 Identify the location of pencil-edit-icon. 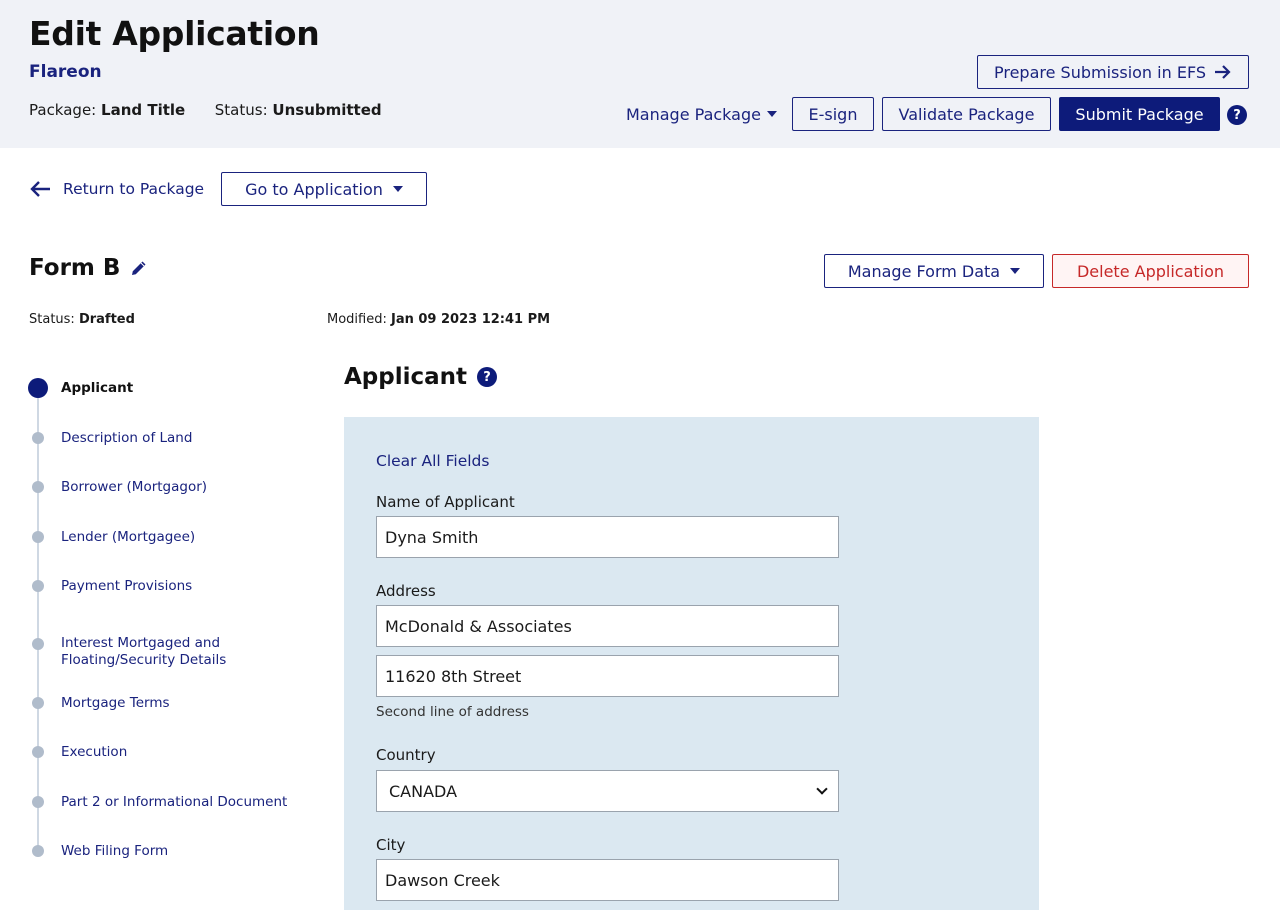
(139, 268).